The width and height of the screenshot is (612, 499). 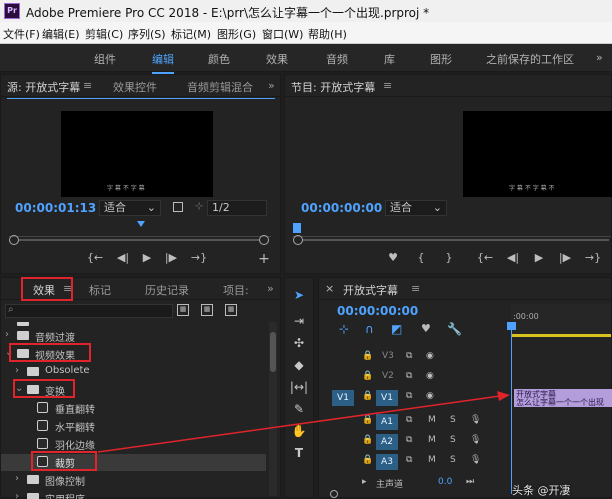 I want to click on watermark: 头条 @开凄, so click(x=541, y=490).